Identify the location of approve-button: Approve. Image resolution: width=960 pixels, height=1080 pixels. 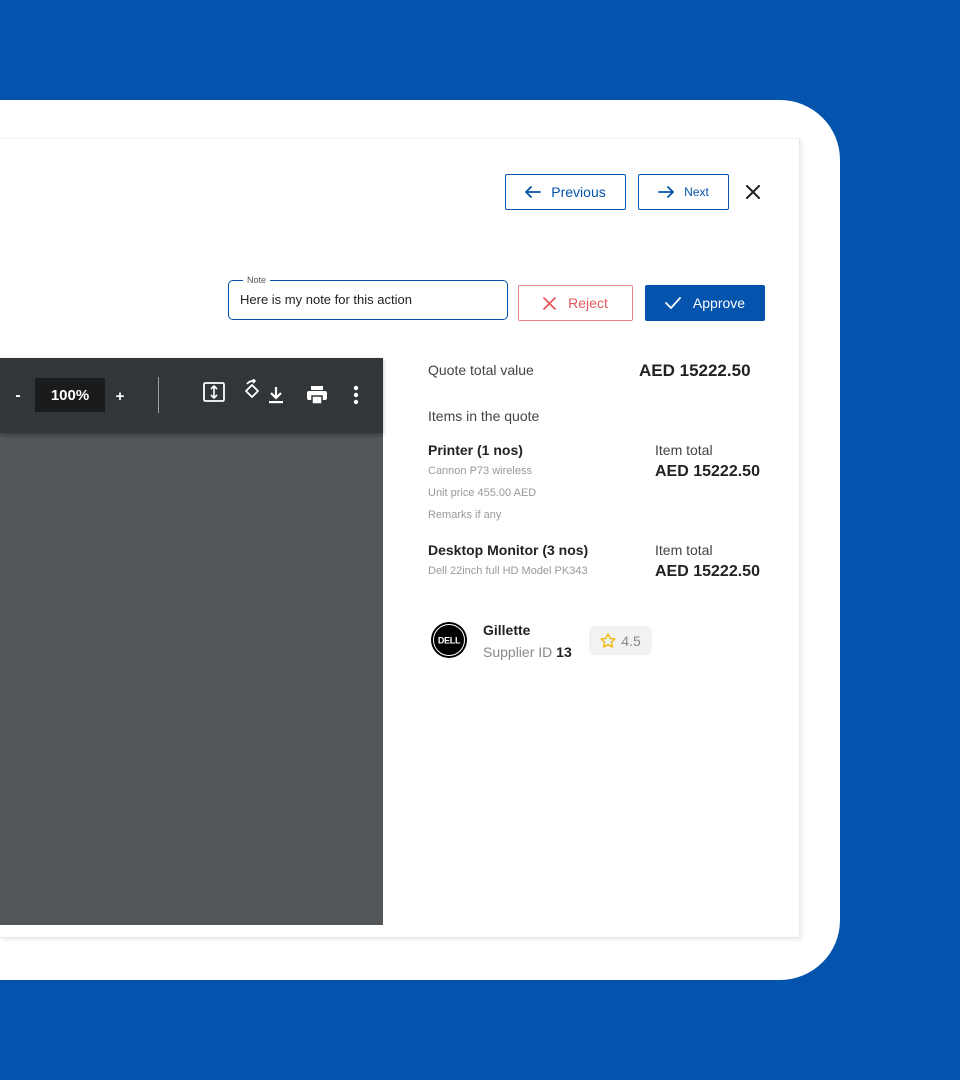
(705, 303).